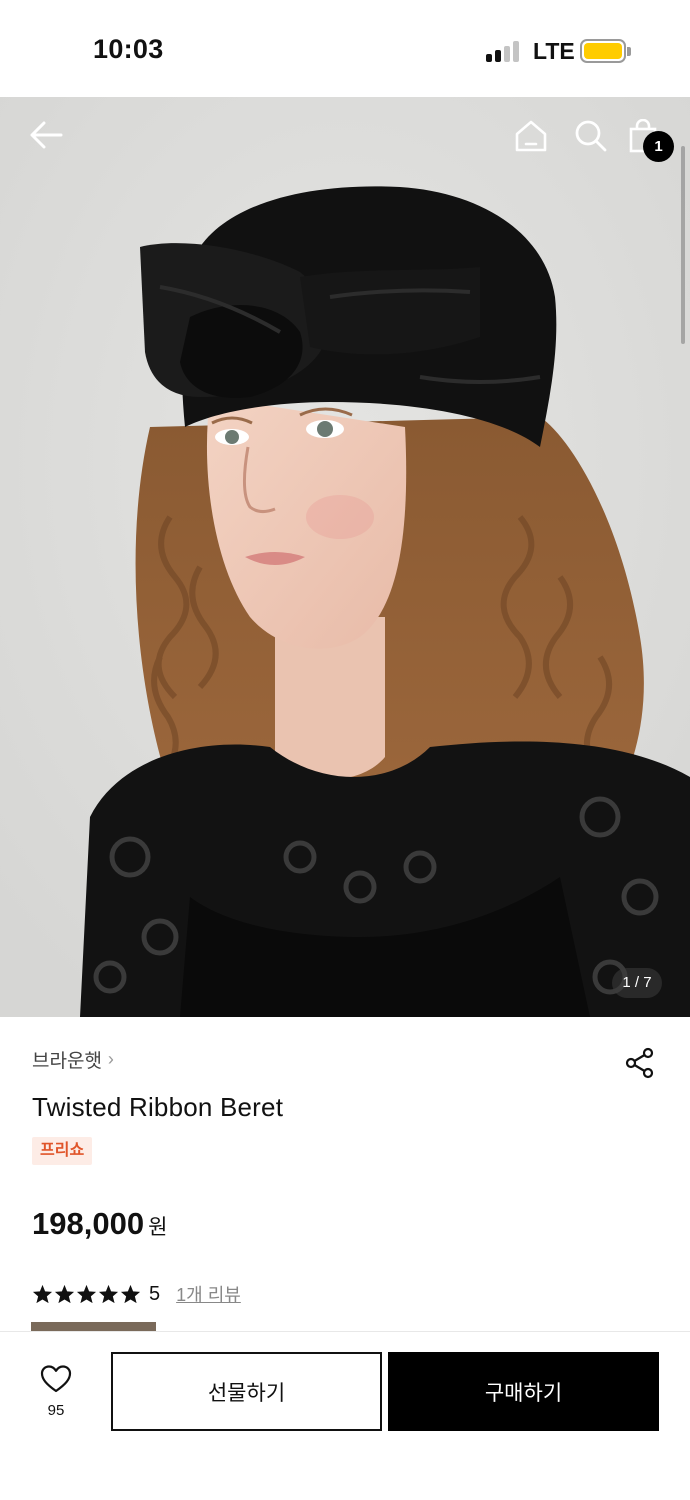 The image size is (690, 1500). What do you see at coordinates (658, 146) in the screenshot?
I see `cart-count-badge: 1` at bounding box center [658, 146].